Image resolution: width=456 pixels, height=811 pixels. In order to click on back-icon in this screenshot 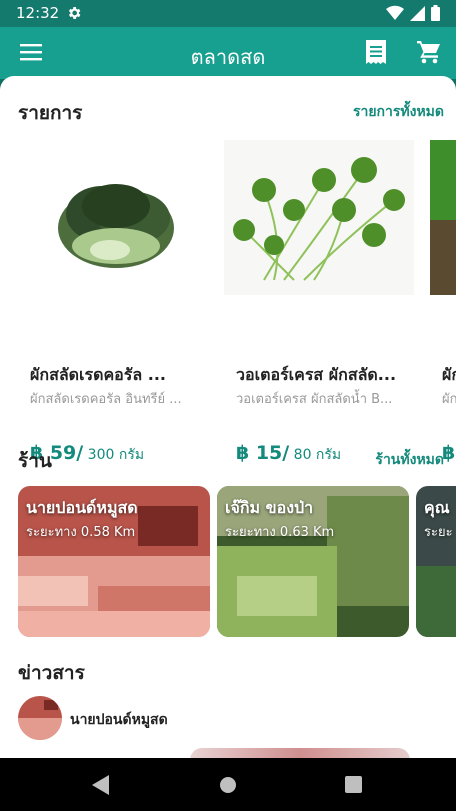, I will do `click(101, 785)`.